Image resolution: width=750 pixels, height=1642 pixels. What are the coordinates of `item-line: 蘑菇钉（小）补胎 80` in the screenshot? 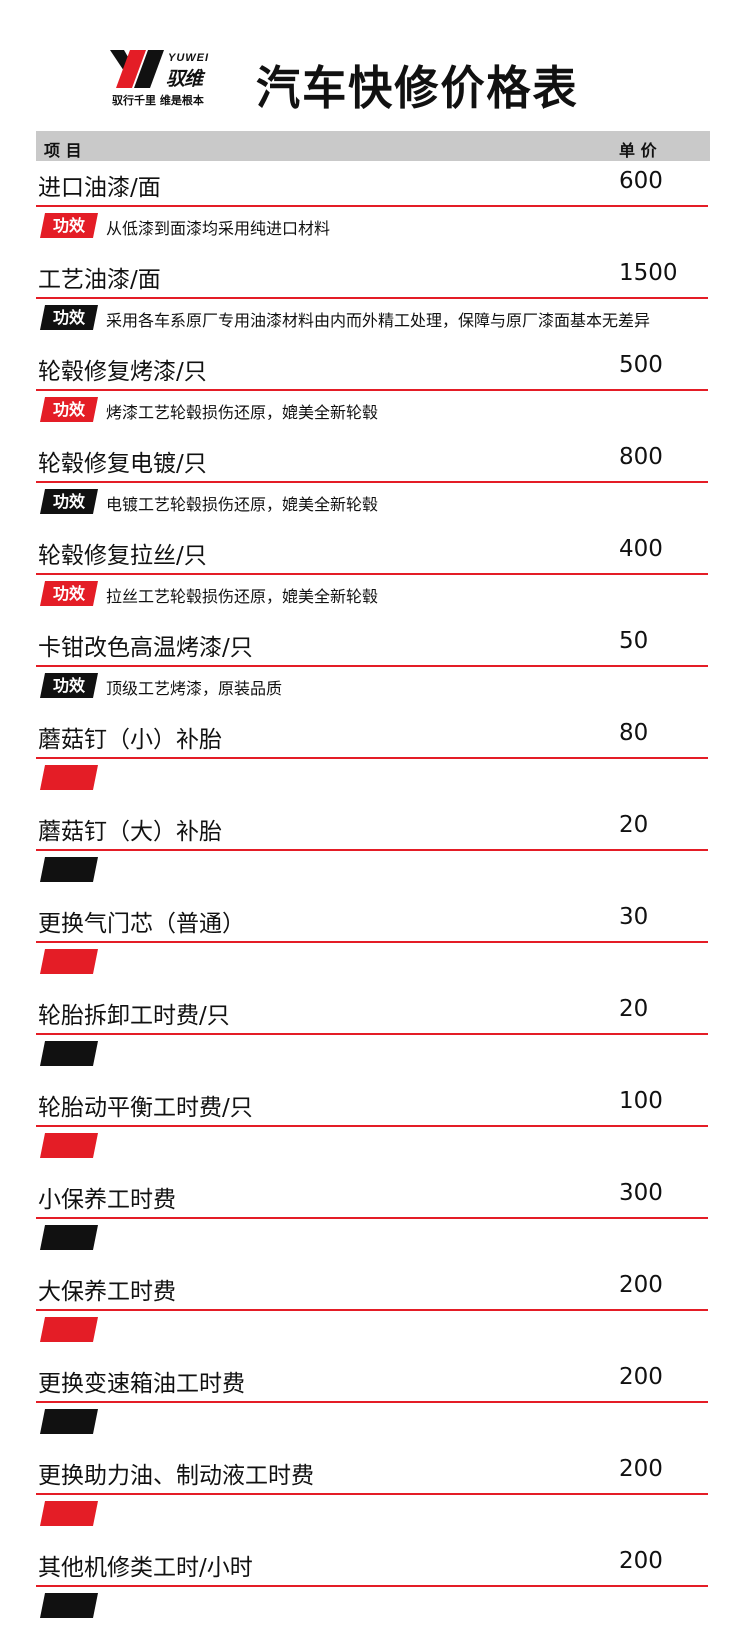 It's located at (372, 736).